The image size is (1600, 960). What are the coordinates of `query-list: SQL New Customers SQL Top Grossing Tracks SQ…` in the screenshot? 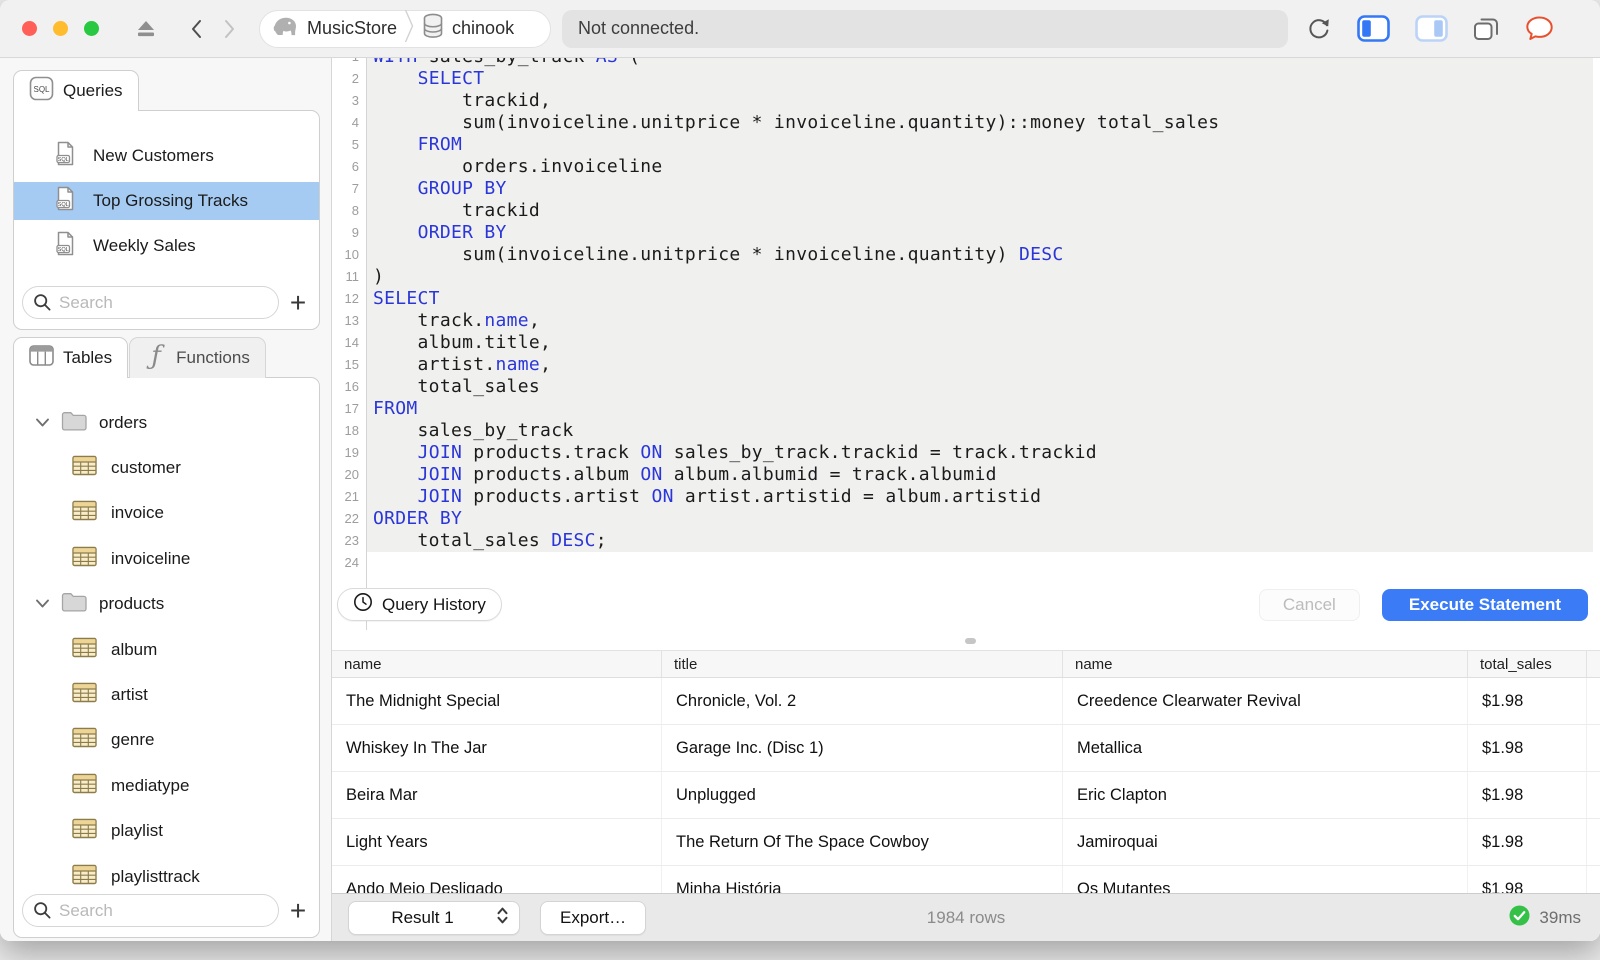 It's located at (166, 191).